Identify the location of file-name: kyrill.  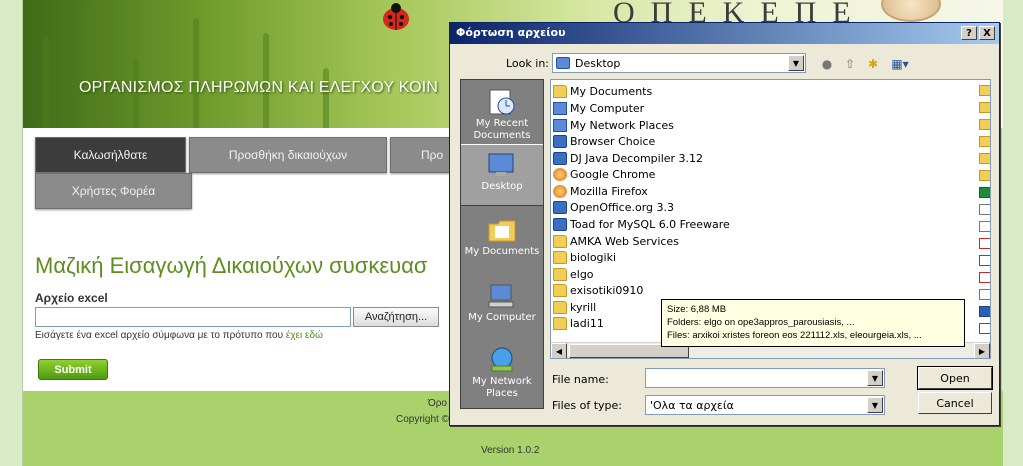
(583, 307).